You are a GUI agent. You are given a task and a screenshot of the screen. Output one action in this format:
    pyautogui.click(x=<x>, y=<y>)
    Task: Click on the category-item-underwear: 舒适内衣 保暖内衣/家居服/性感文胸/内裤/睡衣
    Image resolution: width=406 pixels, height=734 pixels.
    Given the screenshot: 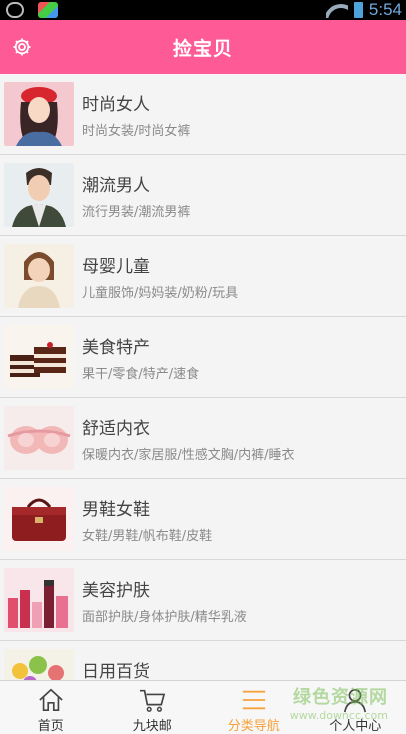 What is the action you would take?
    pyautogui.click(x=203, y=438)
    